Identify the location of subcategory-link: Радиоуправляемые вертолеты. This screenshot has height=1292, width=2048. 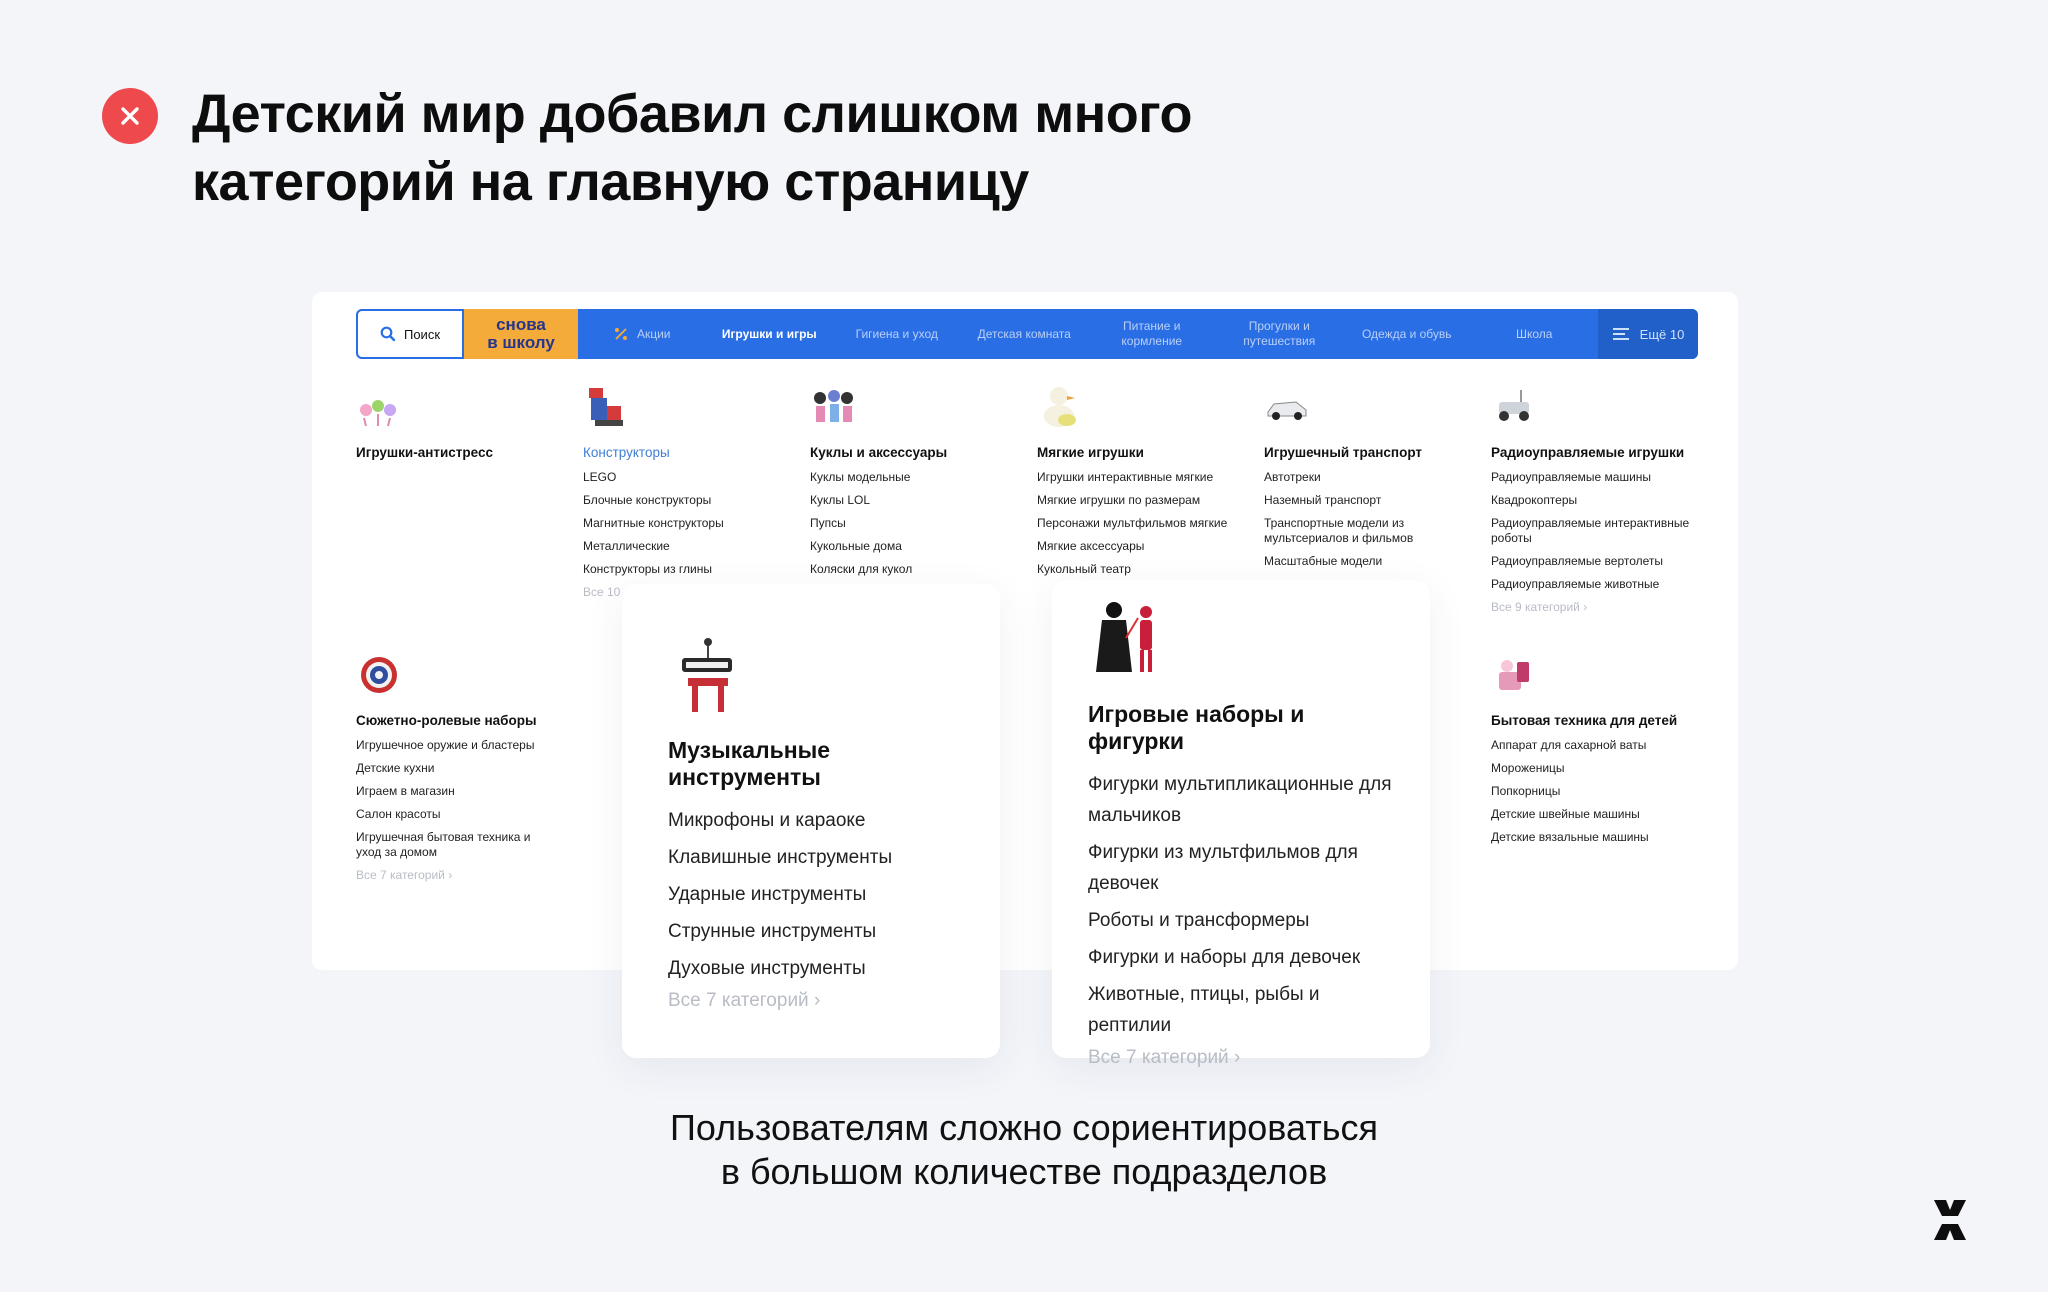
(1596, 561).